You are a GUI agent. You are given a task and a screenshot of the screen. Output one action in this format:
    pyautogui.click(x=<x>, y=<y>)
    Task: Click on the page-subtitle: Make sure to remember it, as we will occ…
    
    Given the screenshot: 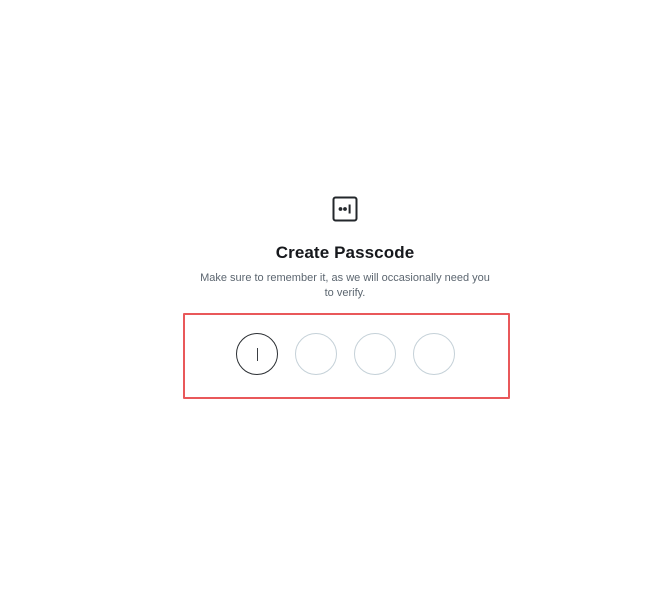 What is the action you would take?
    pyautogui.click(x=345, y=285)
    